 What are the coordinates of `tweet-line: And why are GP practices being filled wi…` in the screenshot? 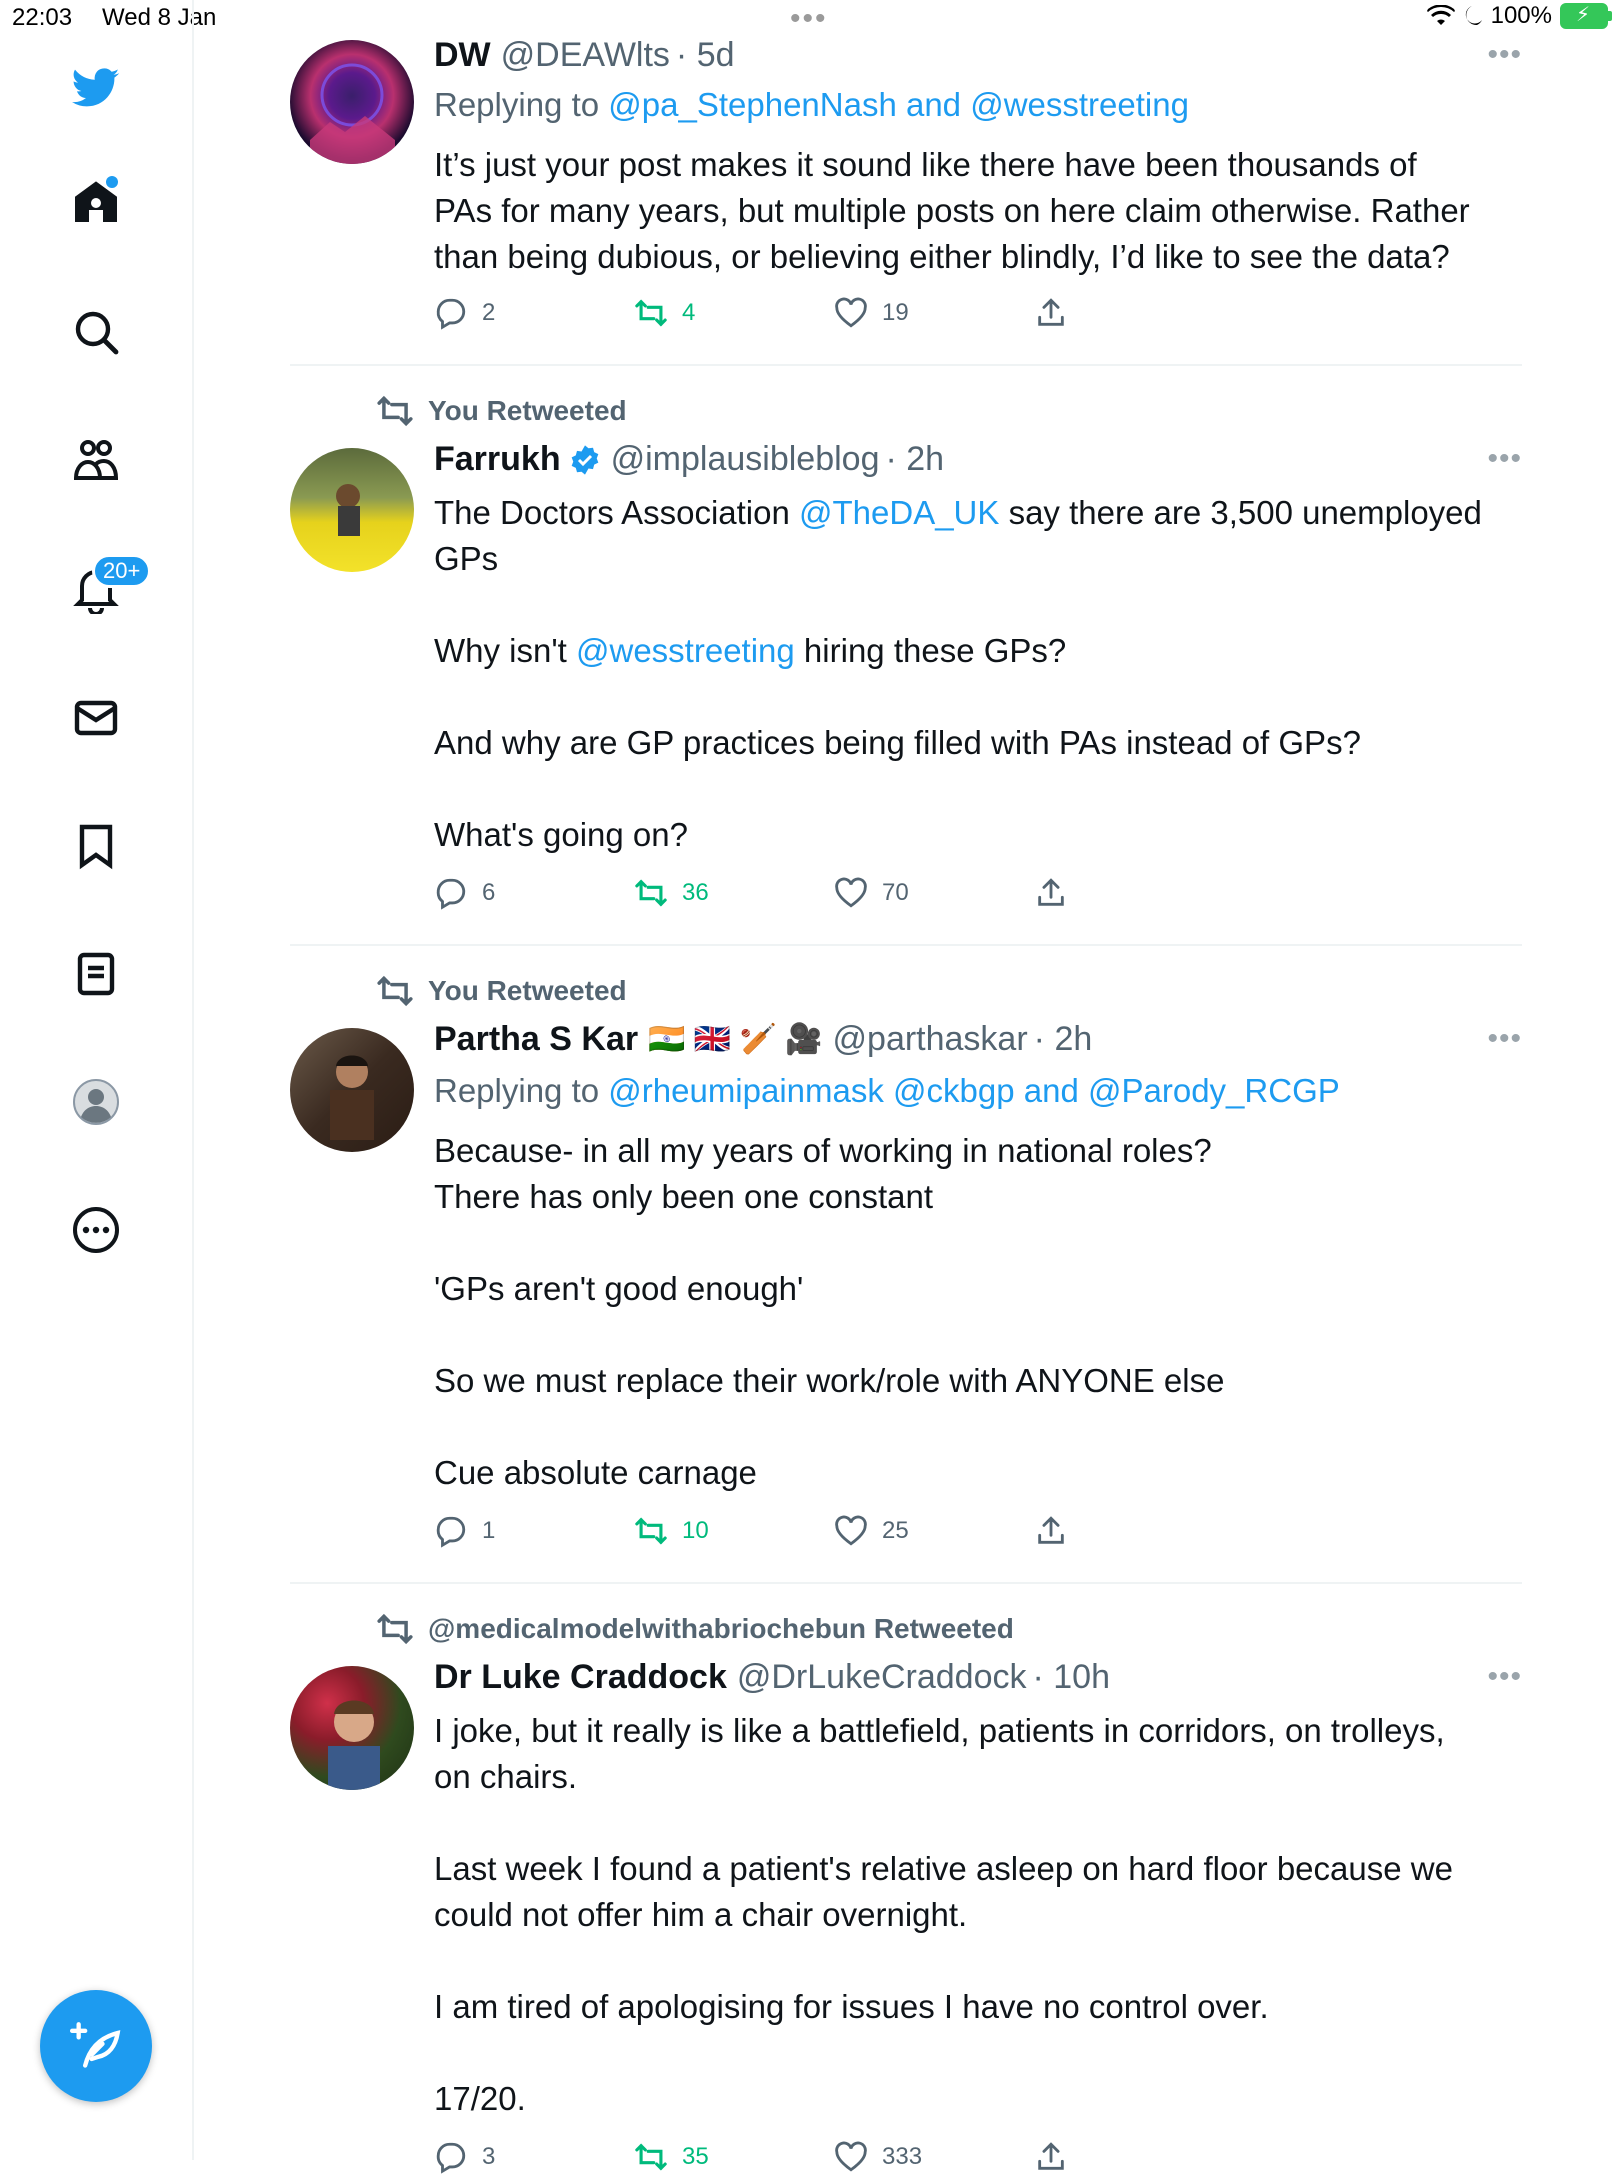 It's located at (897, 742).